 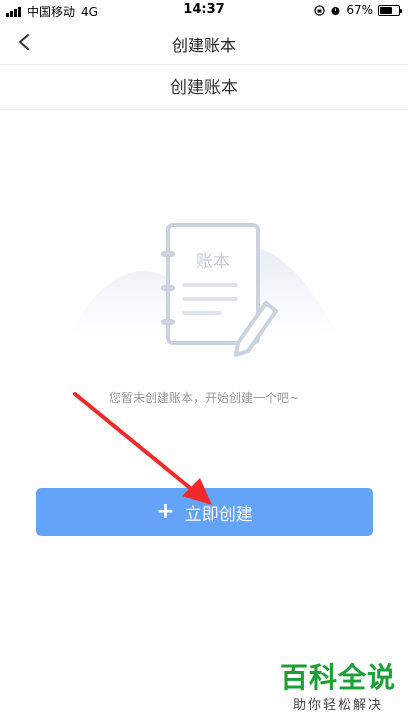 I want to click on battery-percent: 67%, so click(x=359, y=10).